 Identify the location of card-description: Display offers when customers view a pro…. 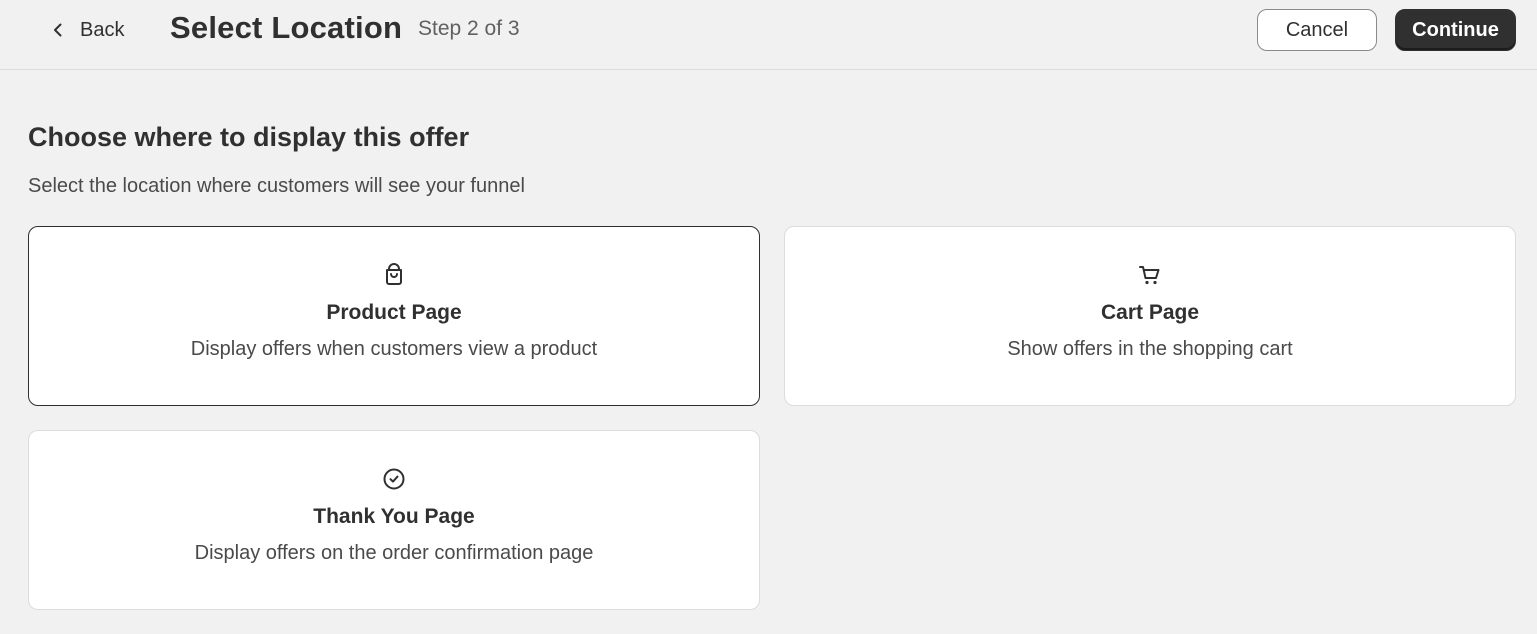
(394, 349).